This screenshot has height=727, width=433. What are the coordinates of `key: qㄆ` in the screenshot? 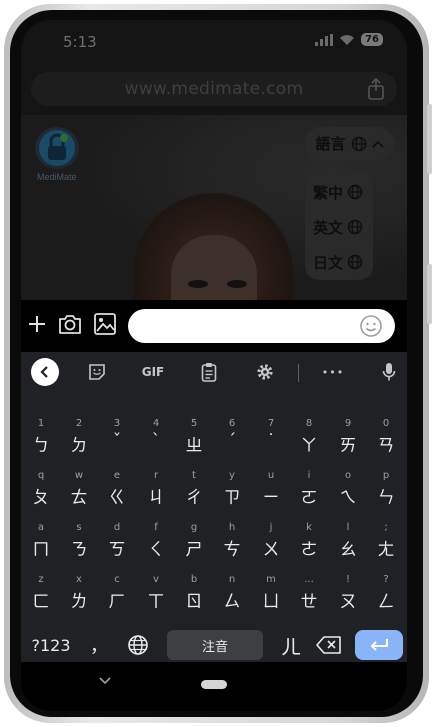 It's located at (41, 489).